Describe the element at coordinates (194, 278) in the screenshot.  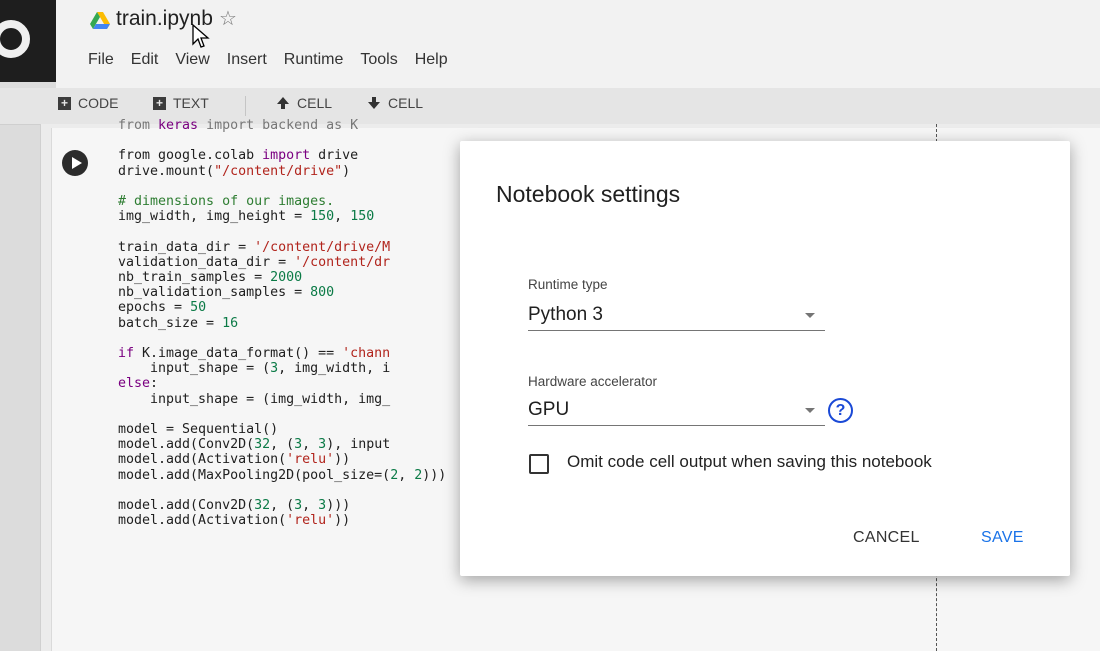
I see `code-token: nb_train_samples =` at that location.